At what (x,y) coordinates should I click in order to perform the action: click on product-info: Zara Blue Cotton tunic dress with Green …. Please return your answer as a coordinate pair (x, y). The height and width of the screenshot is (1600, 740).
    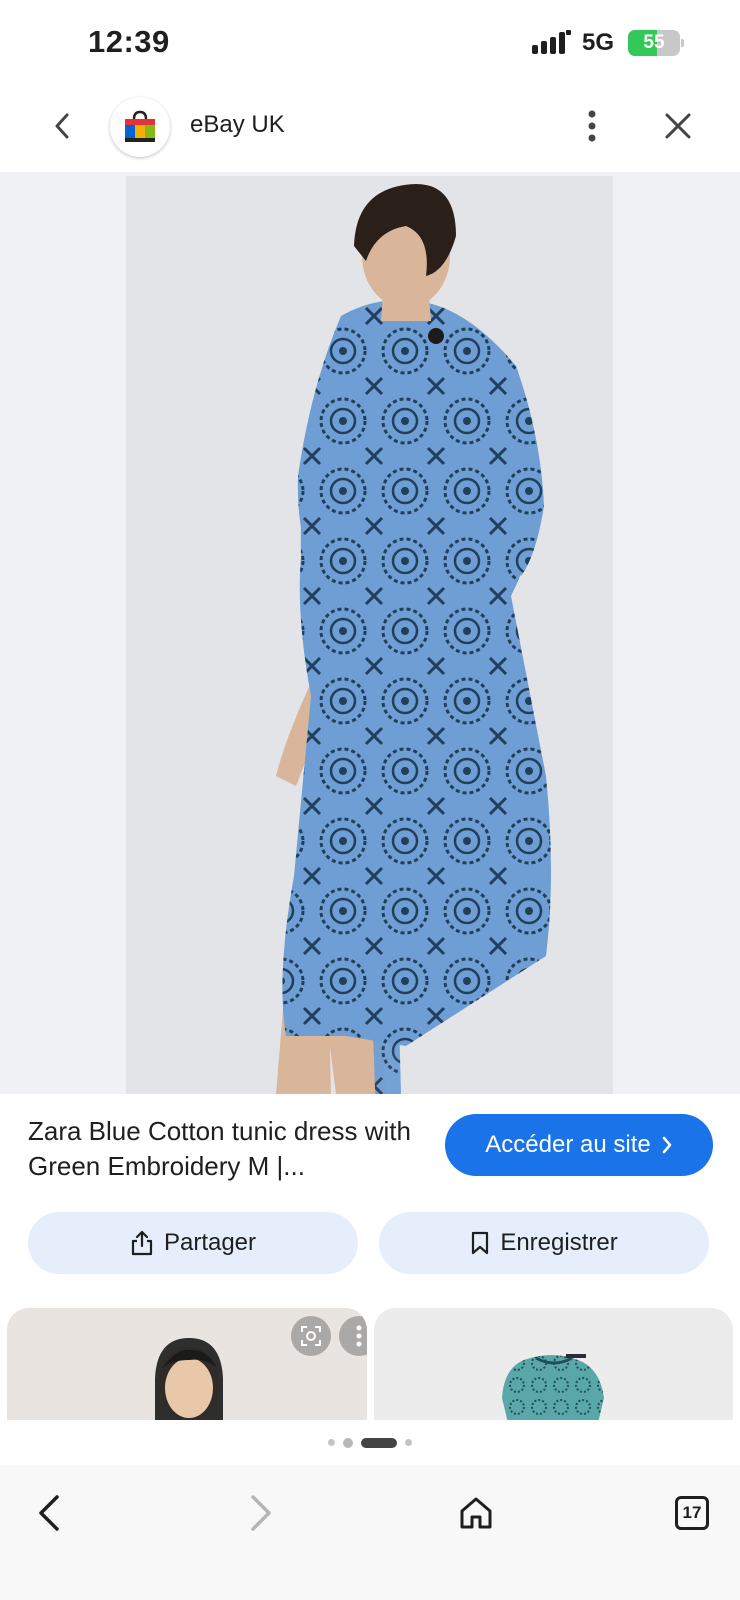
    Looking at the image, I should click on (370, 1149).